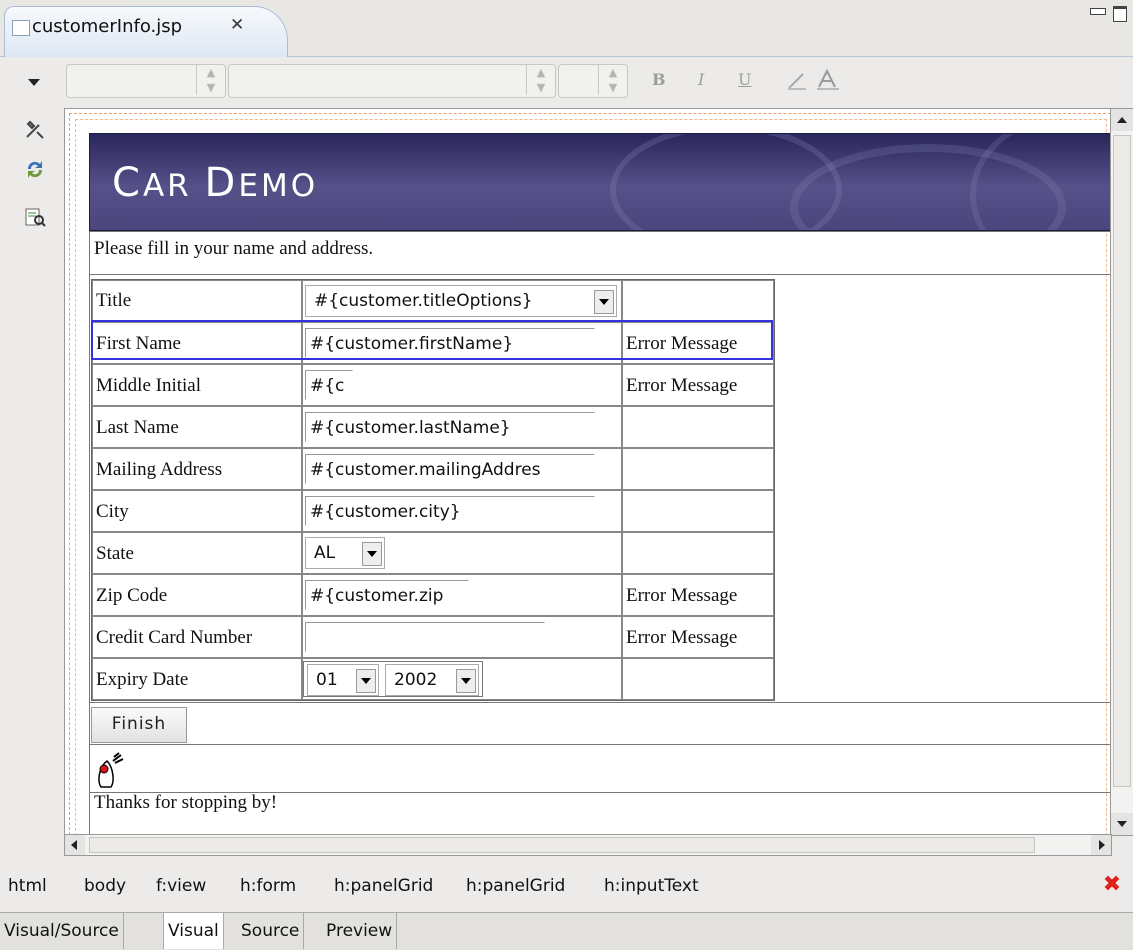  Describe the element at coordinates (132, 595) in the screenshot. I see `zip-code-label: Zip Code` at that location.